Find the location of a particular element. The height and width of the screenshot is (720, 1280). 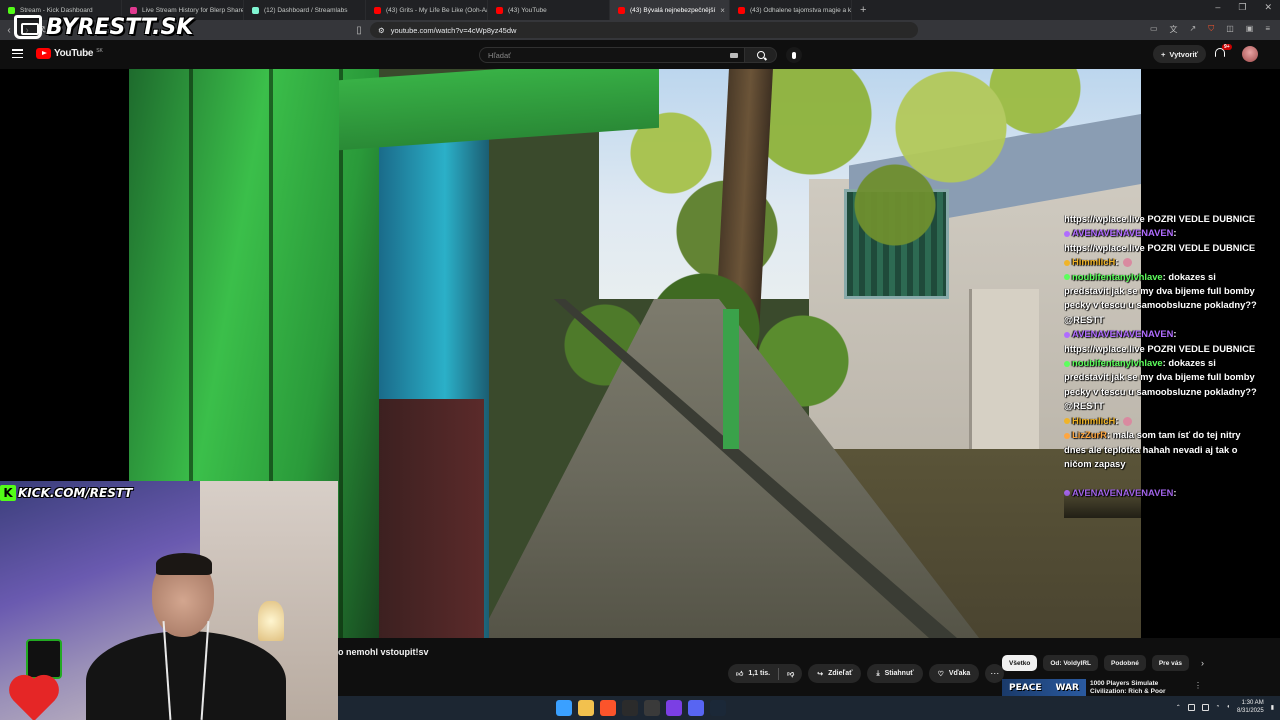

notifications-bell-icon is located at coordinates (1219, 53).